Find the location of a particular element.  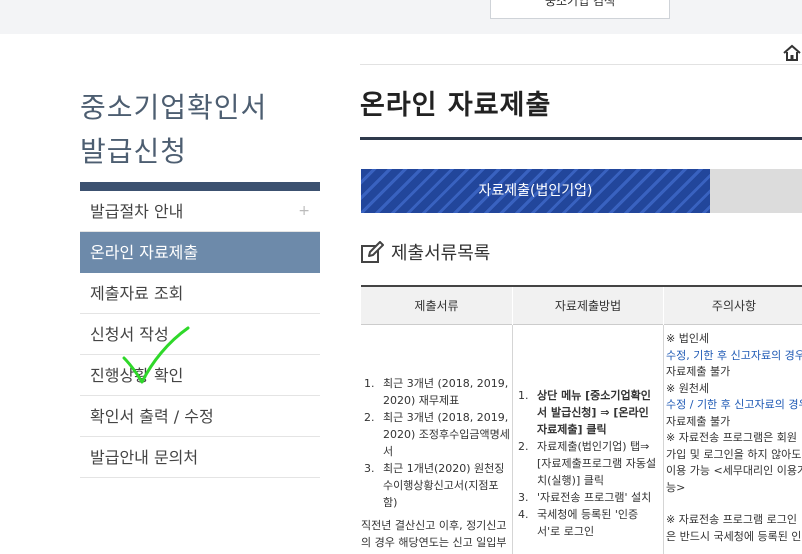

edit-icon is located at coordinates (372, 252).